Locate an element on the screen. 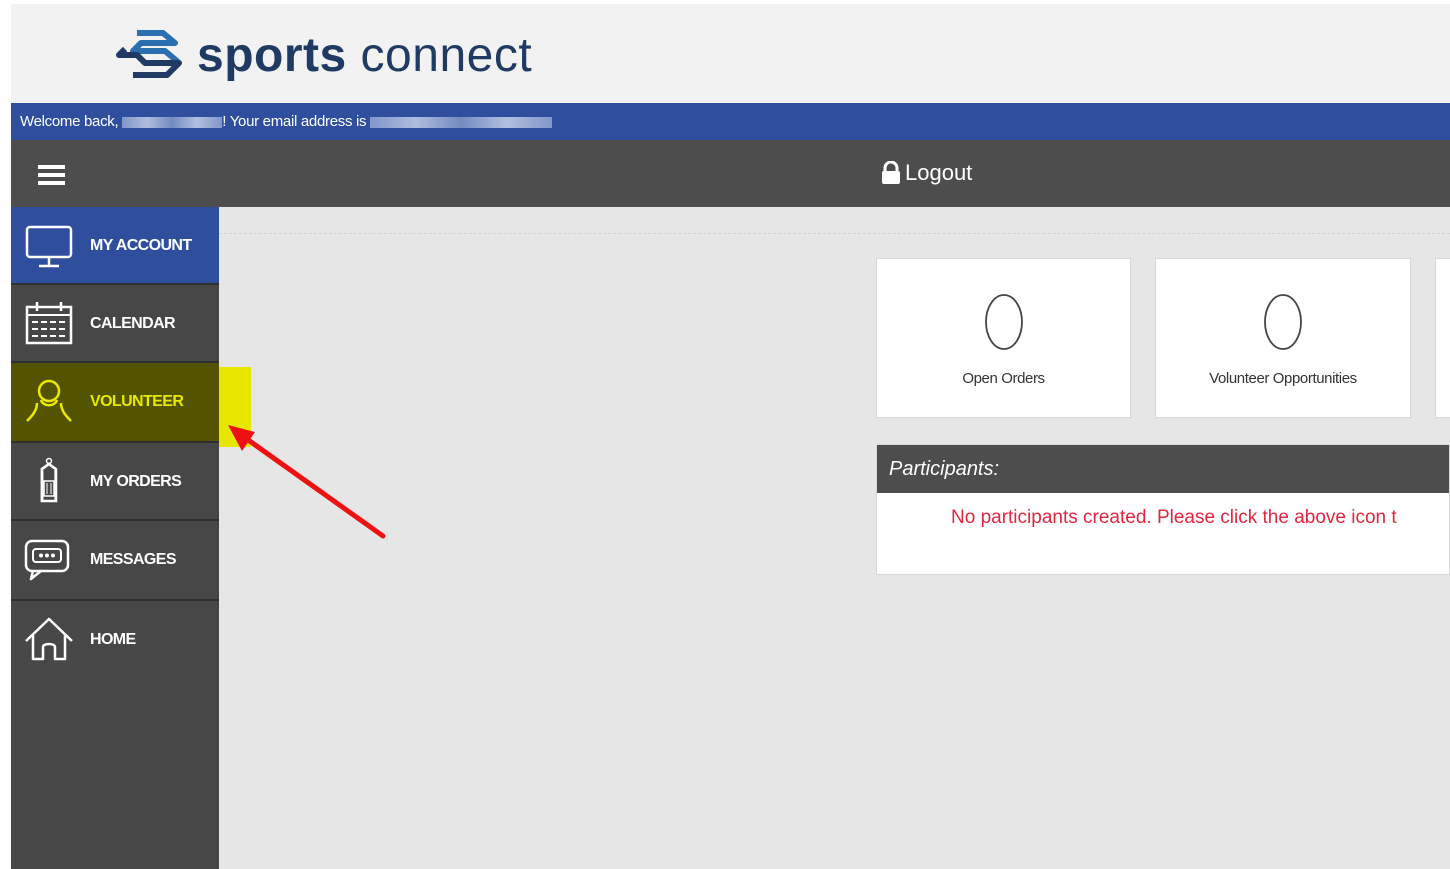 This screenshot has width=1450, height=869. chat-bubble-icon is located at coordinates (47, 560).